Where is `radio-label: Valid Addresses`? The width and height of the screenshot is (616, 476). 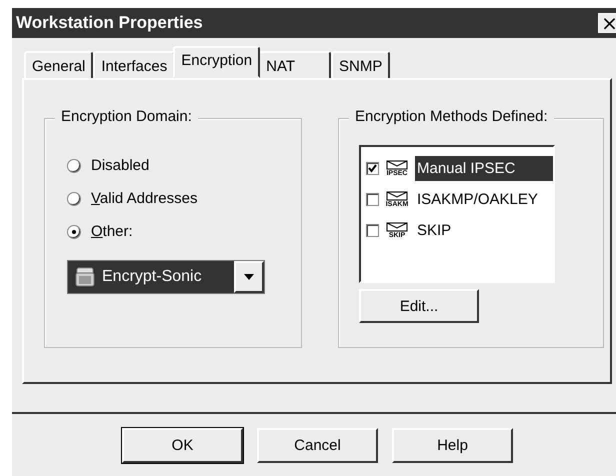 radio-label: Valid Addresses is located at coordinates (144, 198).